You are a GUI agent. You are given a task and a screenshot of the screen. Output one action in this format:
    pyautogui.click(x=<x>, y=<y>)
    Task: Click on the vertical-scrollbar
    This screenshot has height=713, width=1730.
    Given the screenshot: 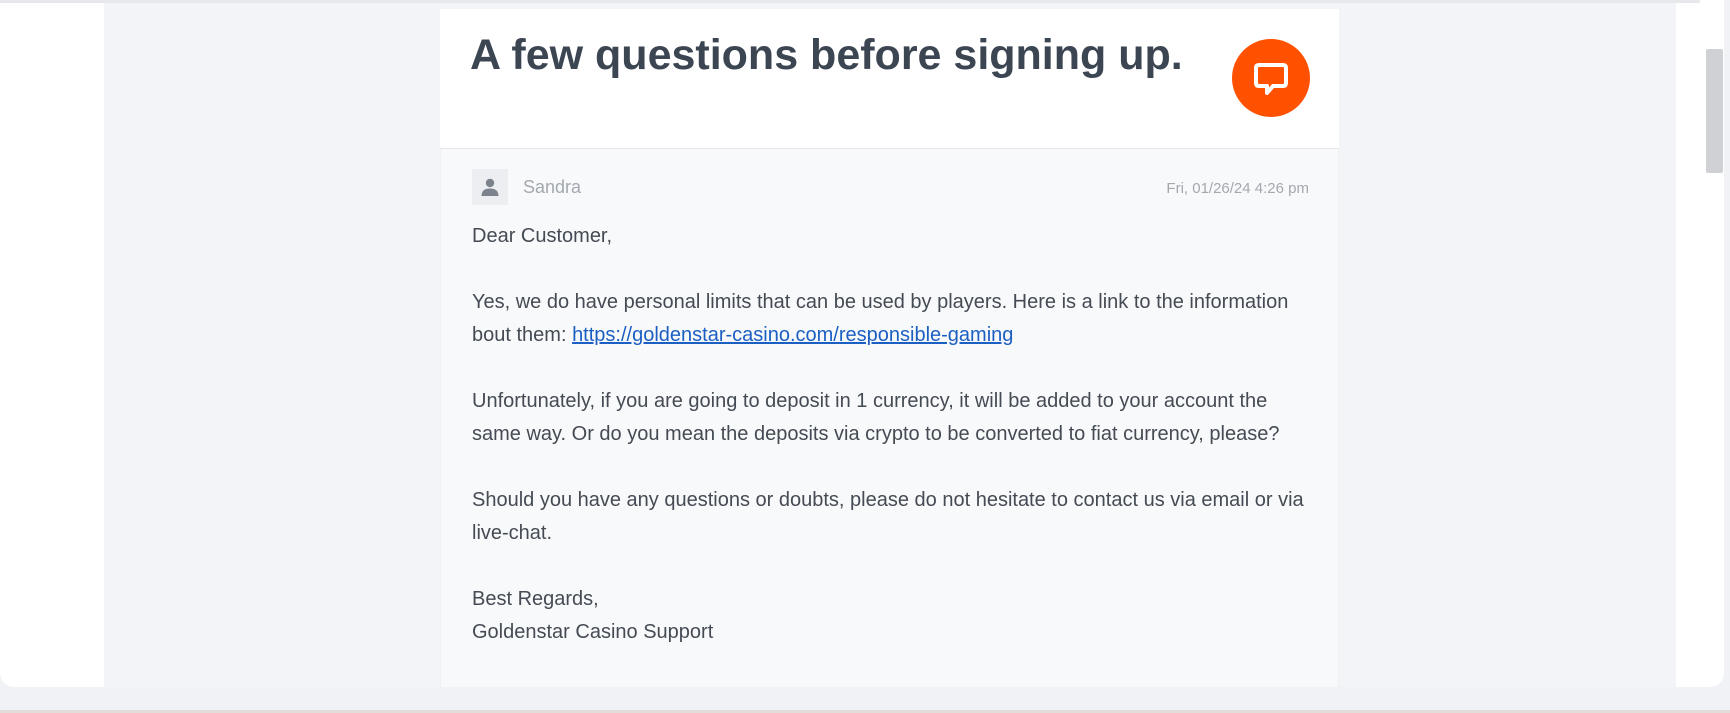 What is the action you would take?
    pyautogui.click(x=1712, y=343)
    